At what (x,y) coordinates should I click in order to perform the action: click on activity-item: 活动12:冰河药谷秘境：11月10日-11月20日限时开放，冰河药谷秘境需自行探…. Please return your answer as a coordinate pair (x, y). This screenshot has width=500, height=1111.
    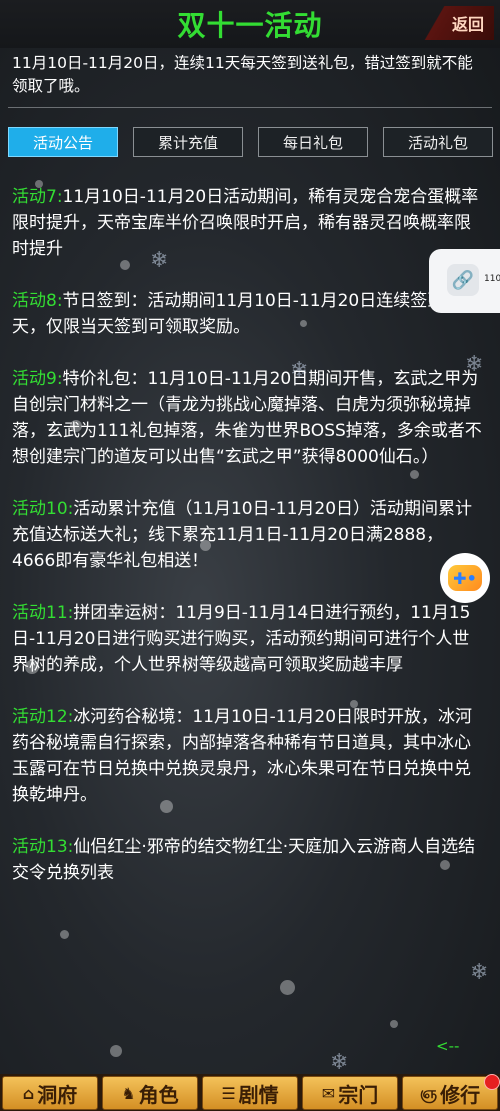
    Looking at the image, I should click on (247, 756).